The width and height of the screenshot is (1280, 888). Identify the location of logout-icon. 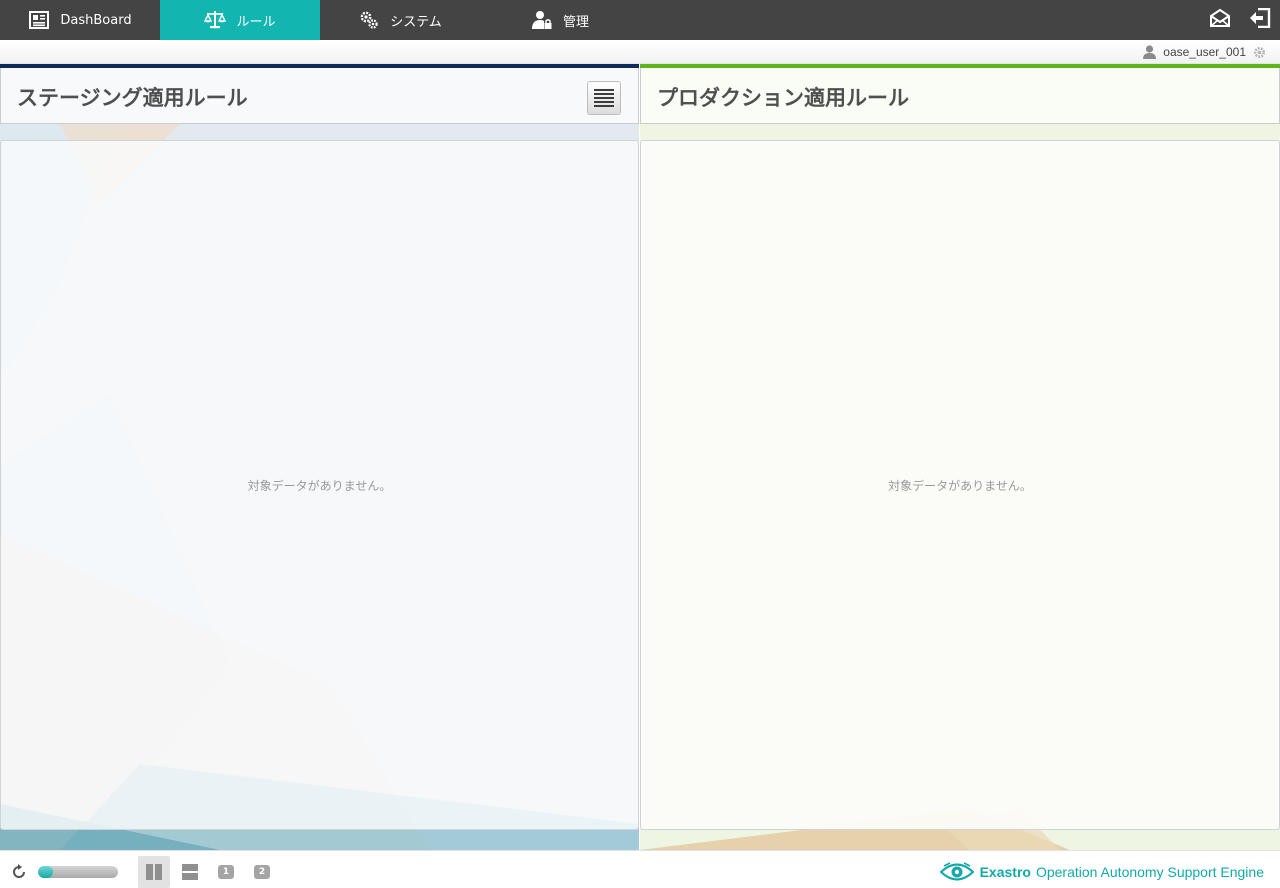
(1260, 19).